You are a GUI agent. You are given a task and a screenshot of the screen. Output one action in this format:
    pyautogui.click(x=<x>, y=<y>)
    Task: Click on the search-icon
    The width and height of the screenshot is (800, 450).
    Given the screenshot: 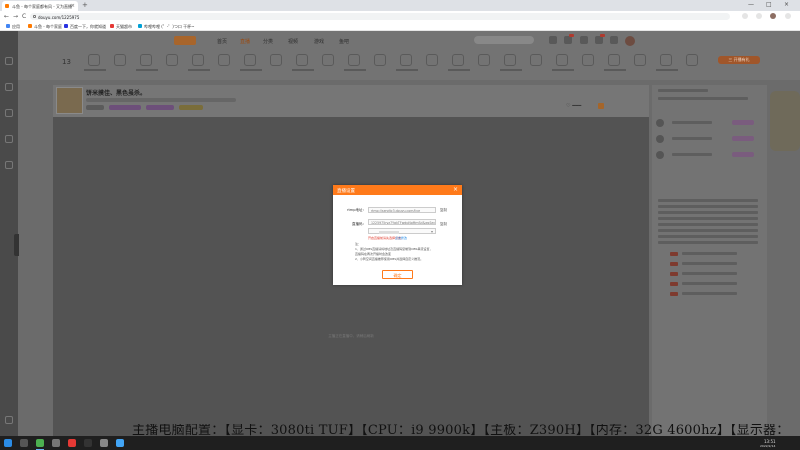 What is the action you would take?
    pyautogui.click(x=24, y=443)
    